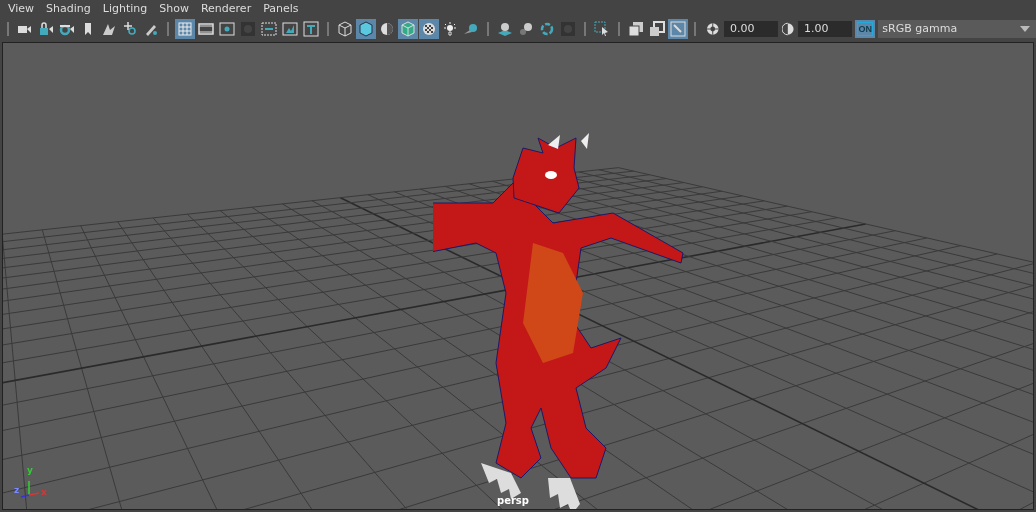 The image size is (1036, 512). Describe the element at coordinates (174, 9) in the screenshot. I see `menu-item: Show` at that location.